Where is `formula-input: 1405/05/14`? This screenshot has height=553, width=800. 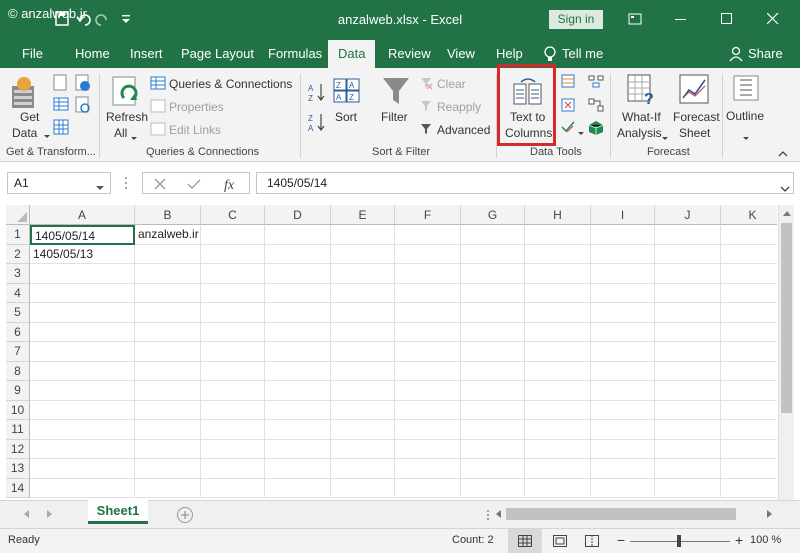
formula-input: 1405/05/14 is located at coordinates (525, 183).